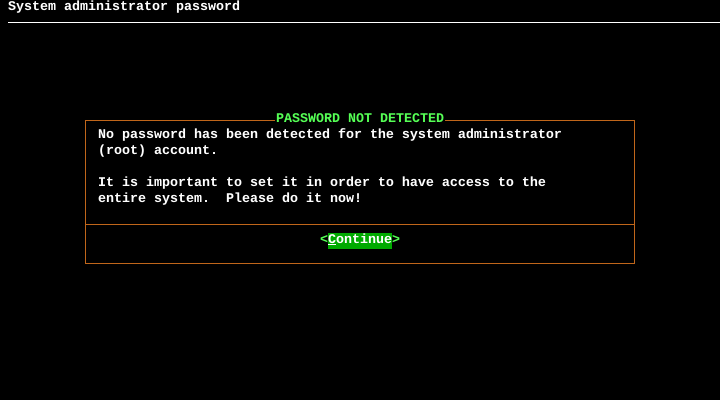 The width and height of the screenshot is (720, 400). I want to click on message-text: No password has been detected for the system administrator (root) account., so click(330, 144).